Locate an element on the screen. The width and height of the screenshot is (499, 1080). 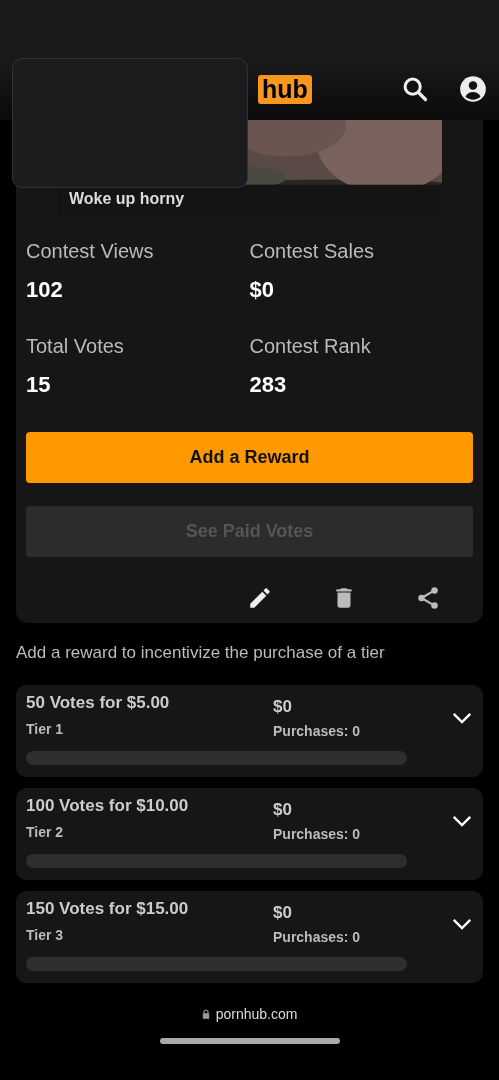
stat-value: 15 is located at coordinates (39, 385).